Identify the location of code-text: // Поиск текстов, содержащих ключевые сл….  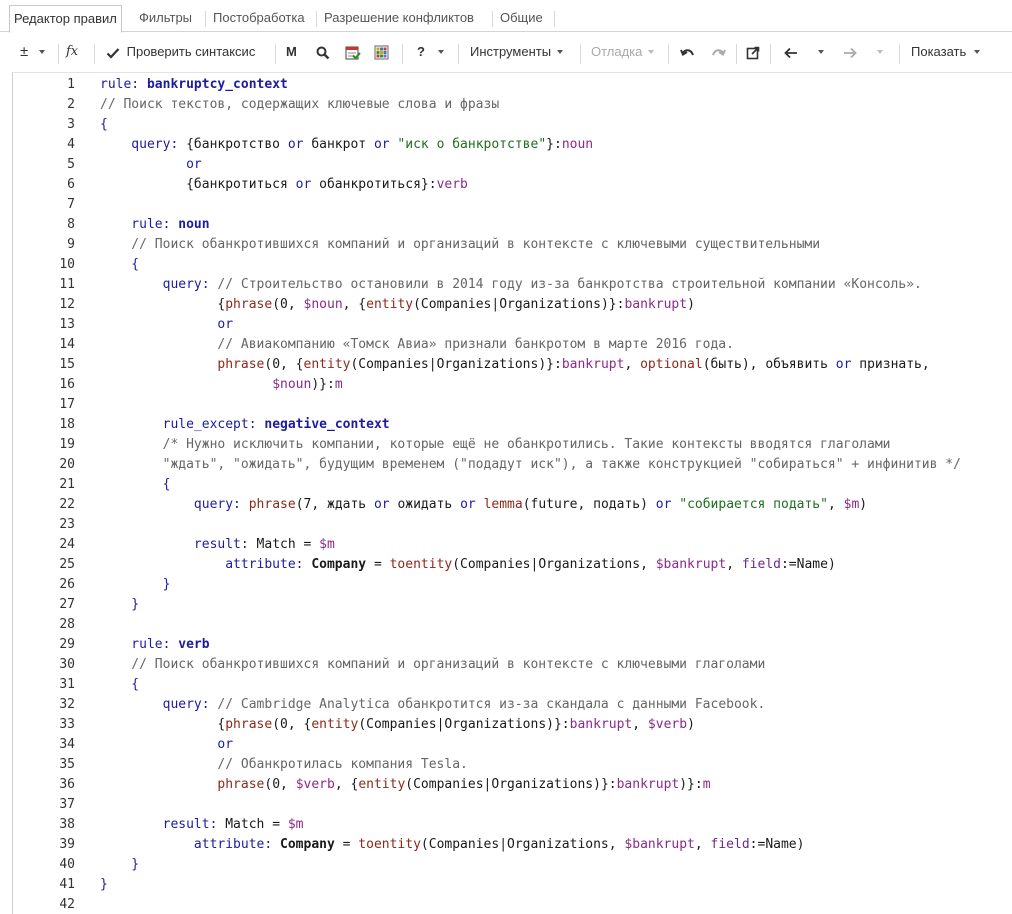
(300, 104).